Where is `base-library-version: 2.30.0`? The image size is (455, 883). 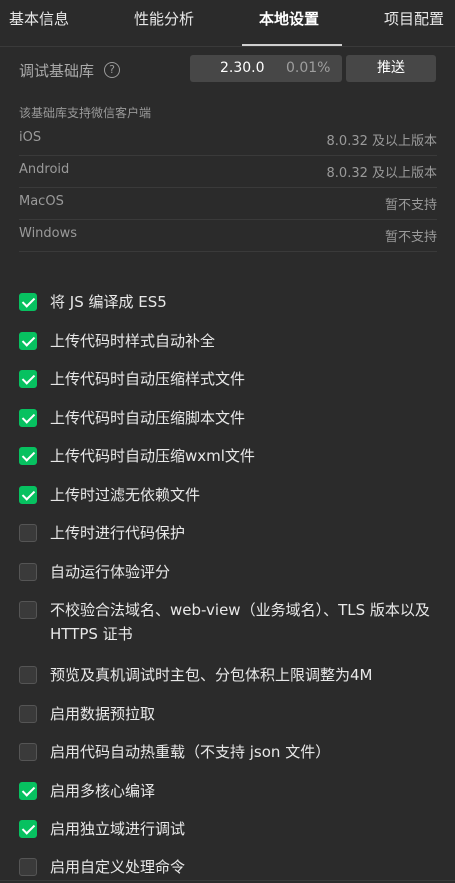 base-library-version: 2.30.0 is located at coordinates (242, 68).